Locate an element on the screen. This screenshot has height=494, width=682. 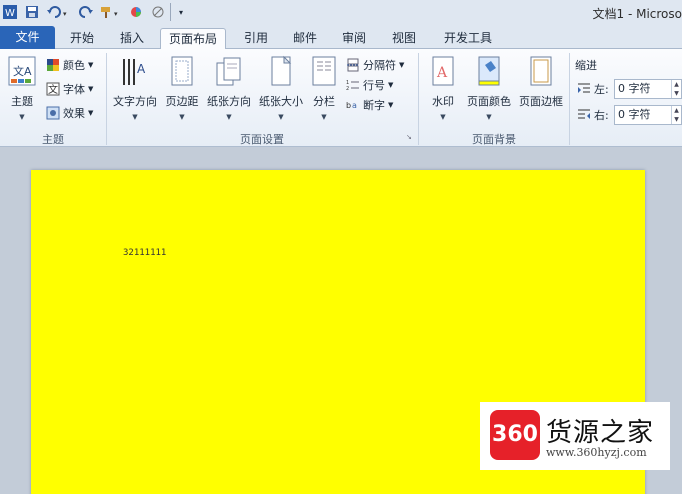
columns-button: 分栏 ▼ is located at coordinates (324, 87).